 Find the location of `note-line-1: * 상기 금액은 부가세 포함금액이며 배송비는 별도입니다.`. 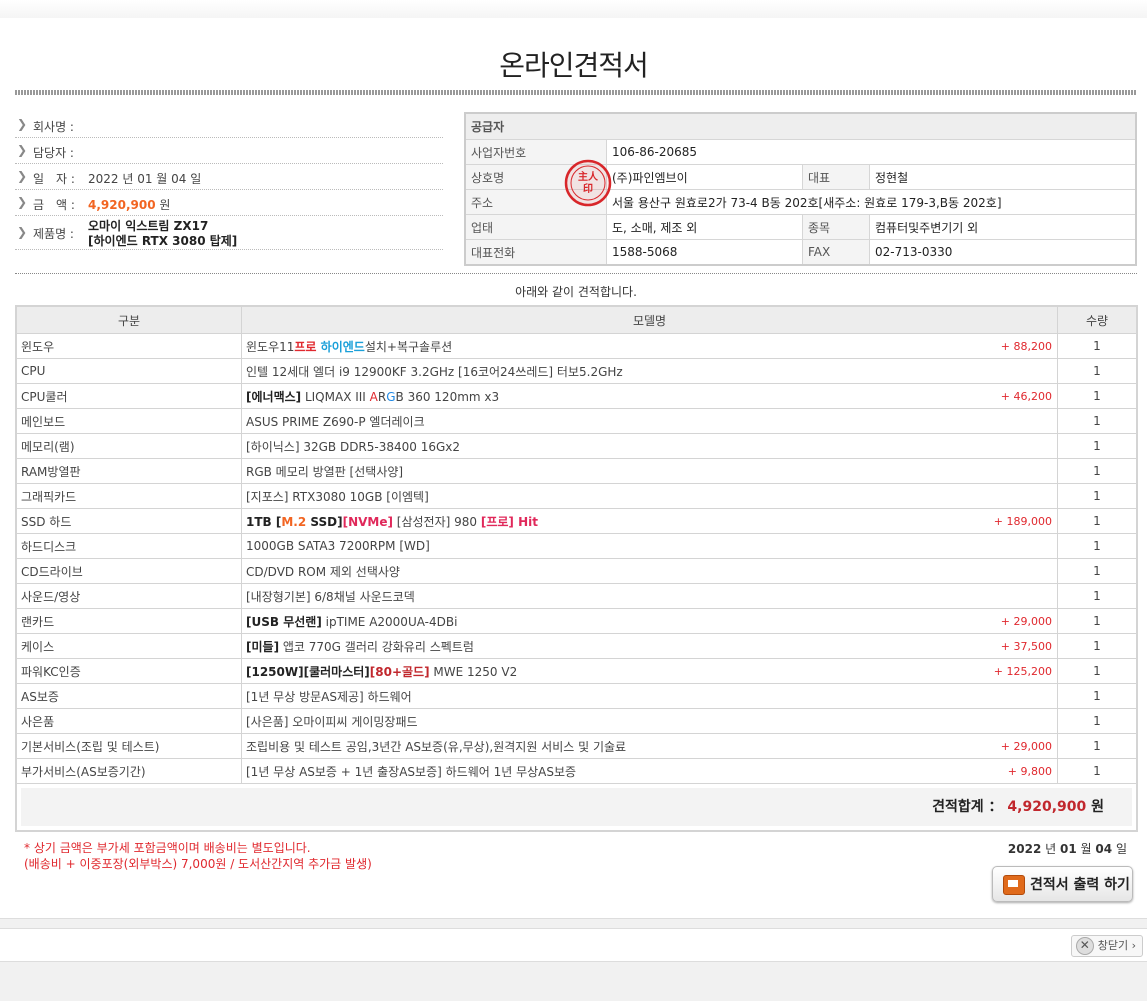

note-line-1: * 상기 금액은 부가세 포함금액이며 배송비는 별도입니다. is located at coordinates (167, 848).